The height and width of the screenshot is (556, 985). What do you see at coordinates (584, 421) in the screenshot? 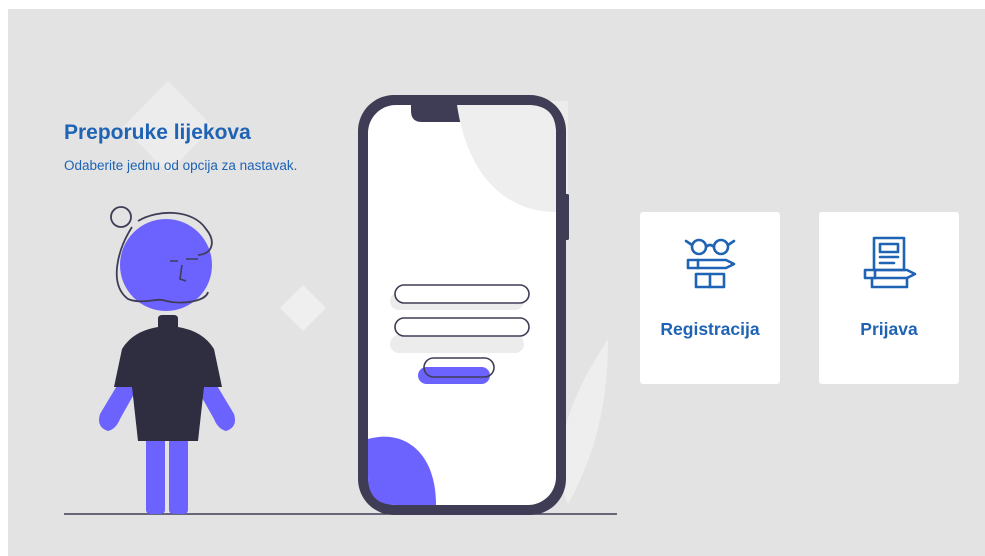
I see `decor-leaf` at bounding box center [584, 421].